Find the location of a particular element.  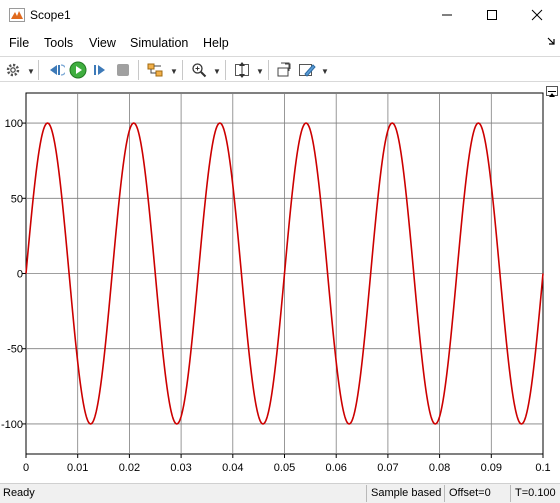

step-back-button is located at coordinates (56, 70).